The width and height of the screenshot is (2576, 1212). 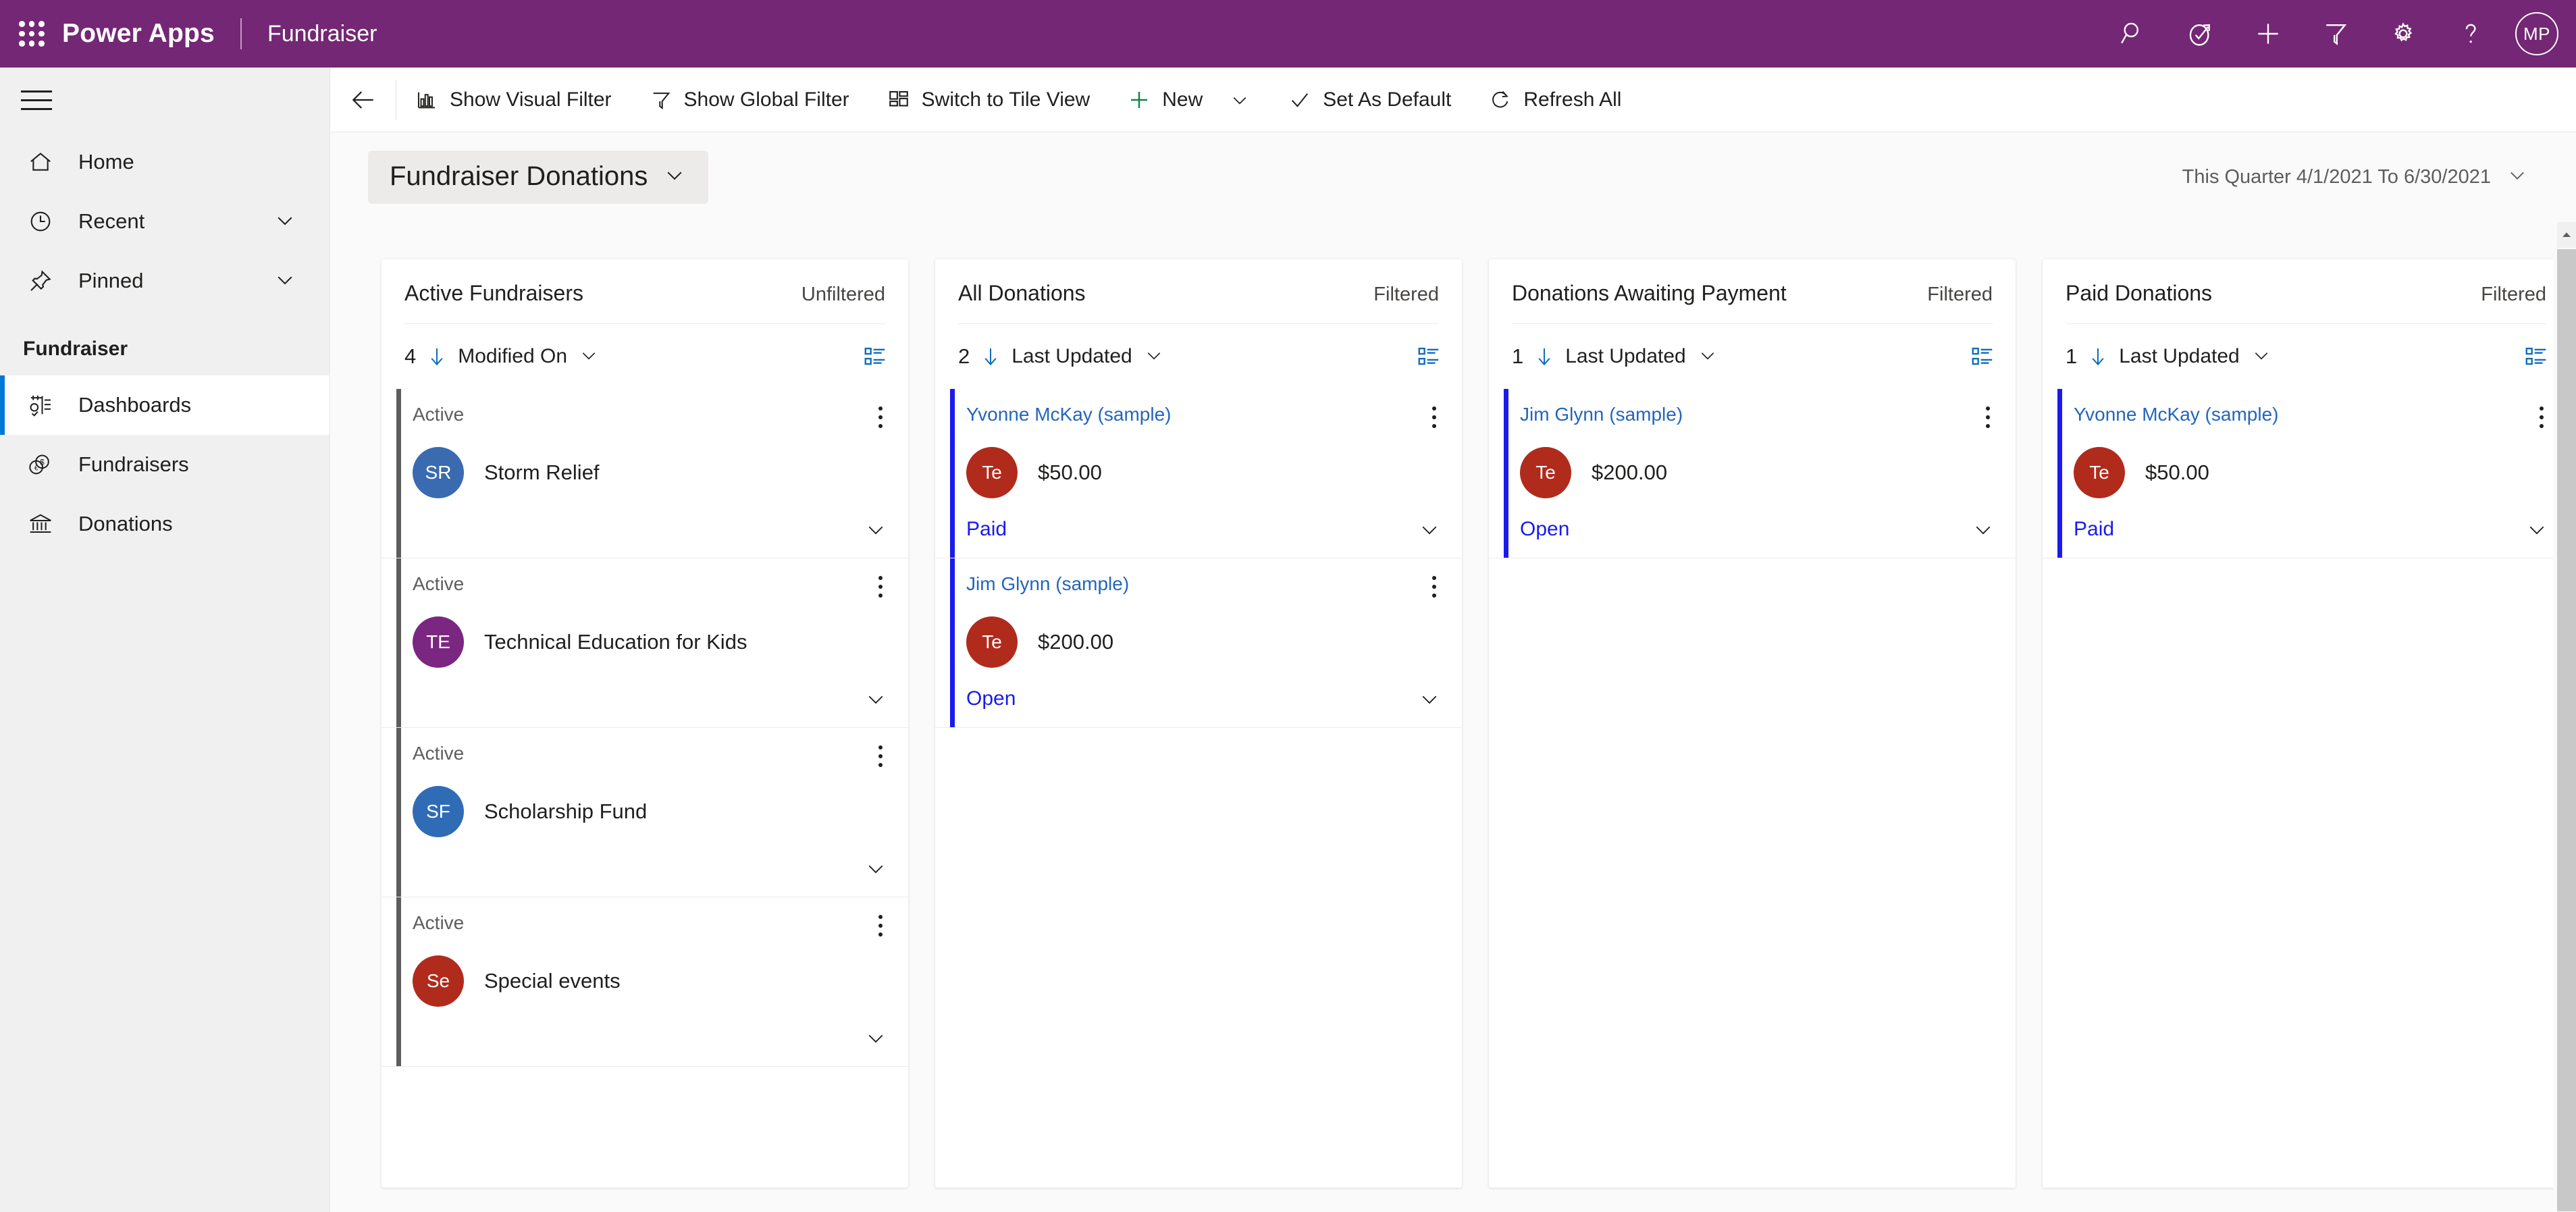 What do you see at coordinates (165, 464) in the screenshot?
I see `sidebar-item-fundraisers: $ € Fundraisers` at bounding box center [165, 464].